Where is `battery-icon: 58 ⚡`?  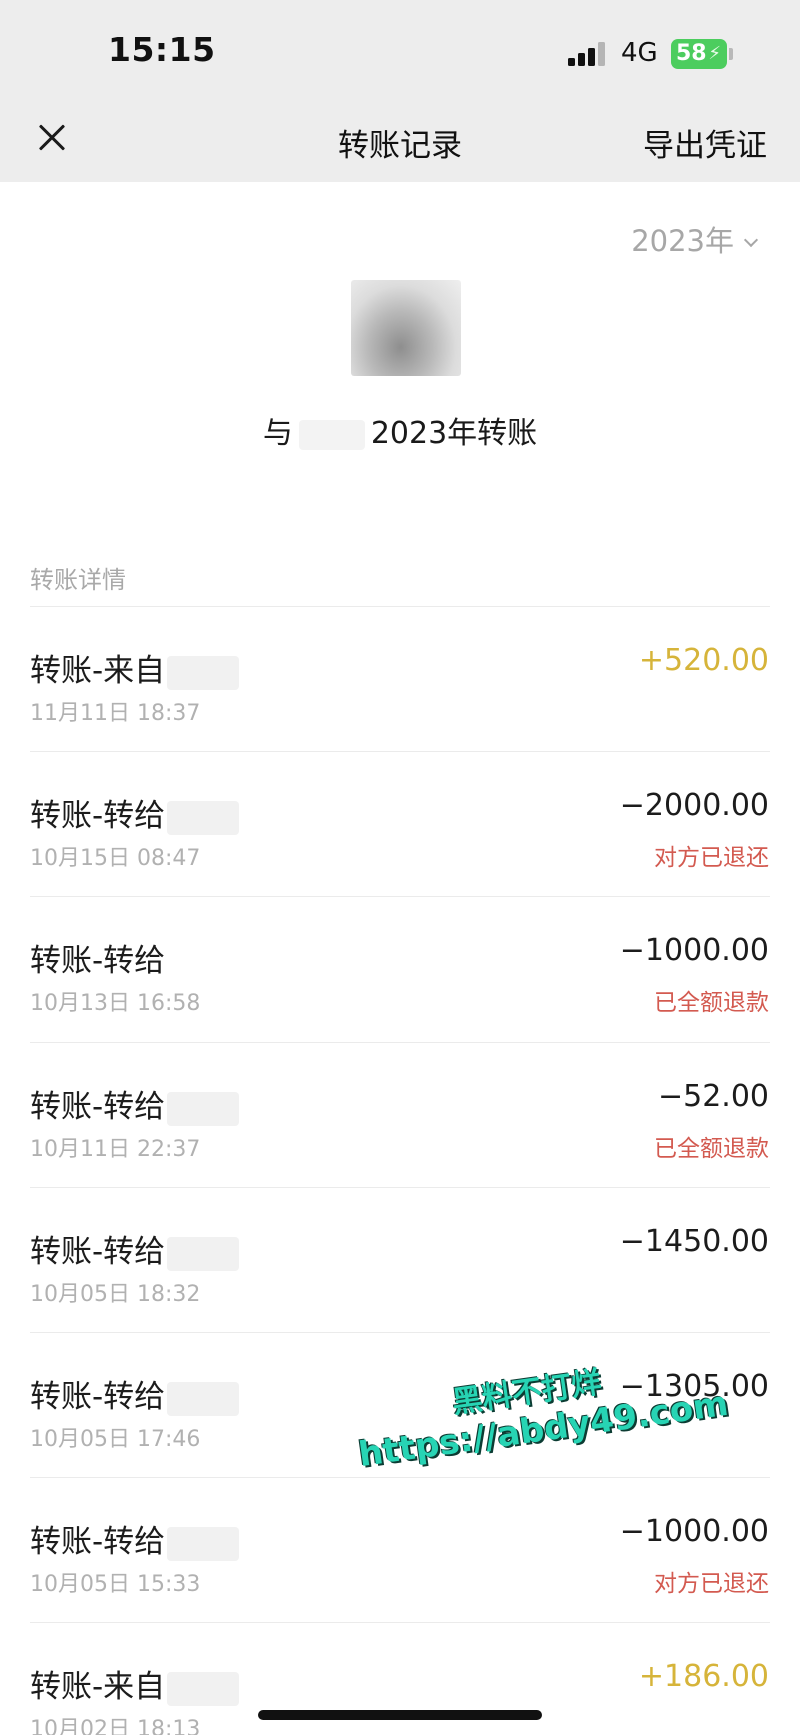 battery-icon: 58 ⚡ is located at coordinates (699, 54).